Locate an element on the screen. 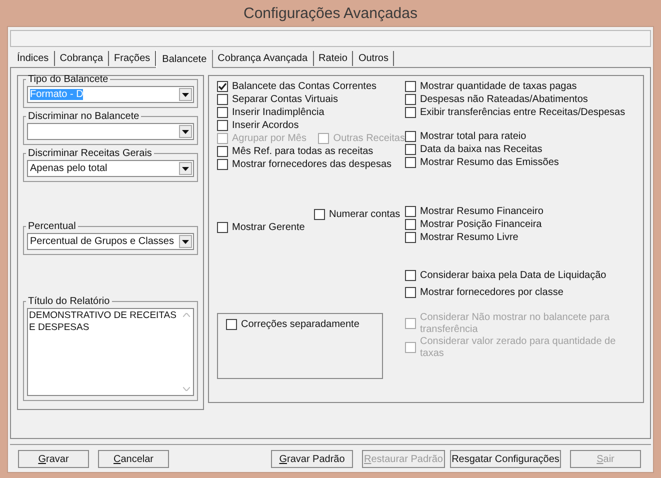  dropdown-value: Apenas pelo total is located at coordinates (69, 168).